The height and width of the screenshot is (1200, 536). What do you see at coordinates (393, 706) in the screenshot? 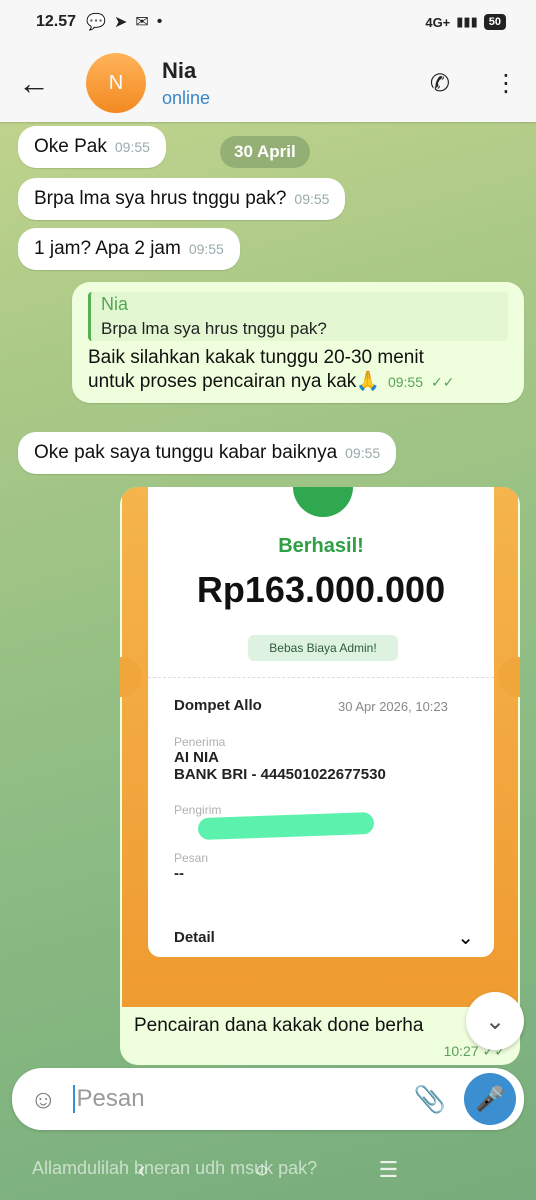
I see `receipt-datetime: 30 Apr 2026, 10:23` at bounding box center [393, 706].